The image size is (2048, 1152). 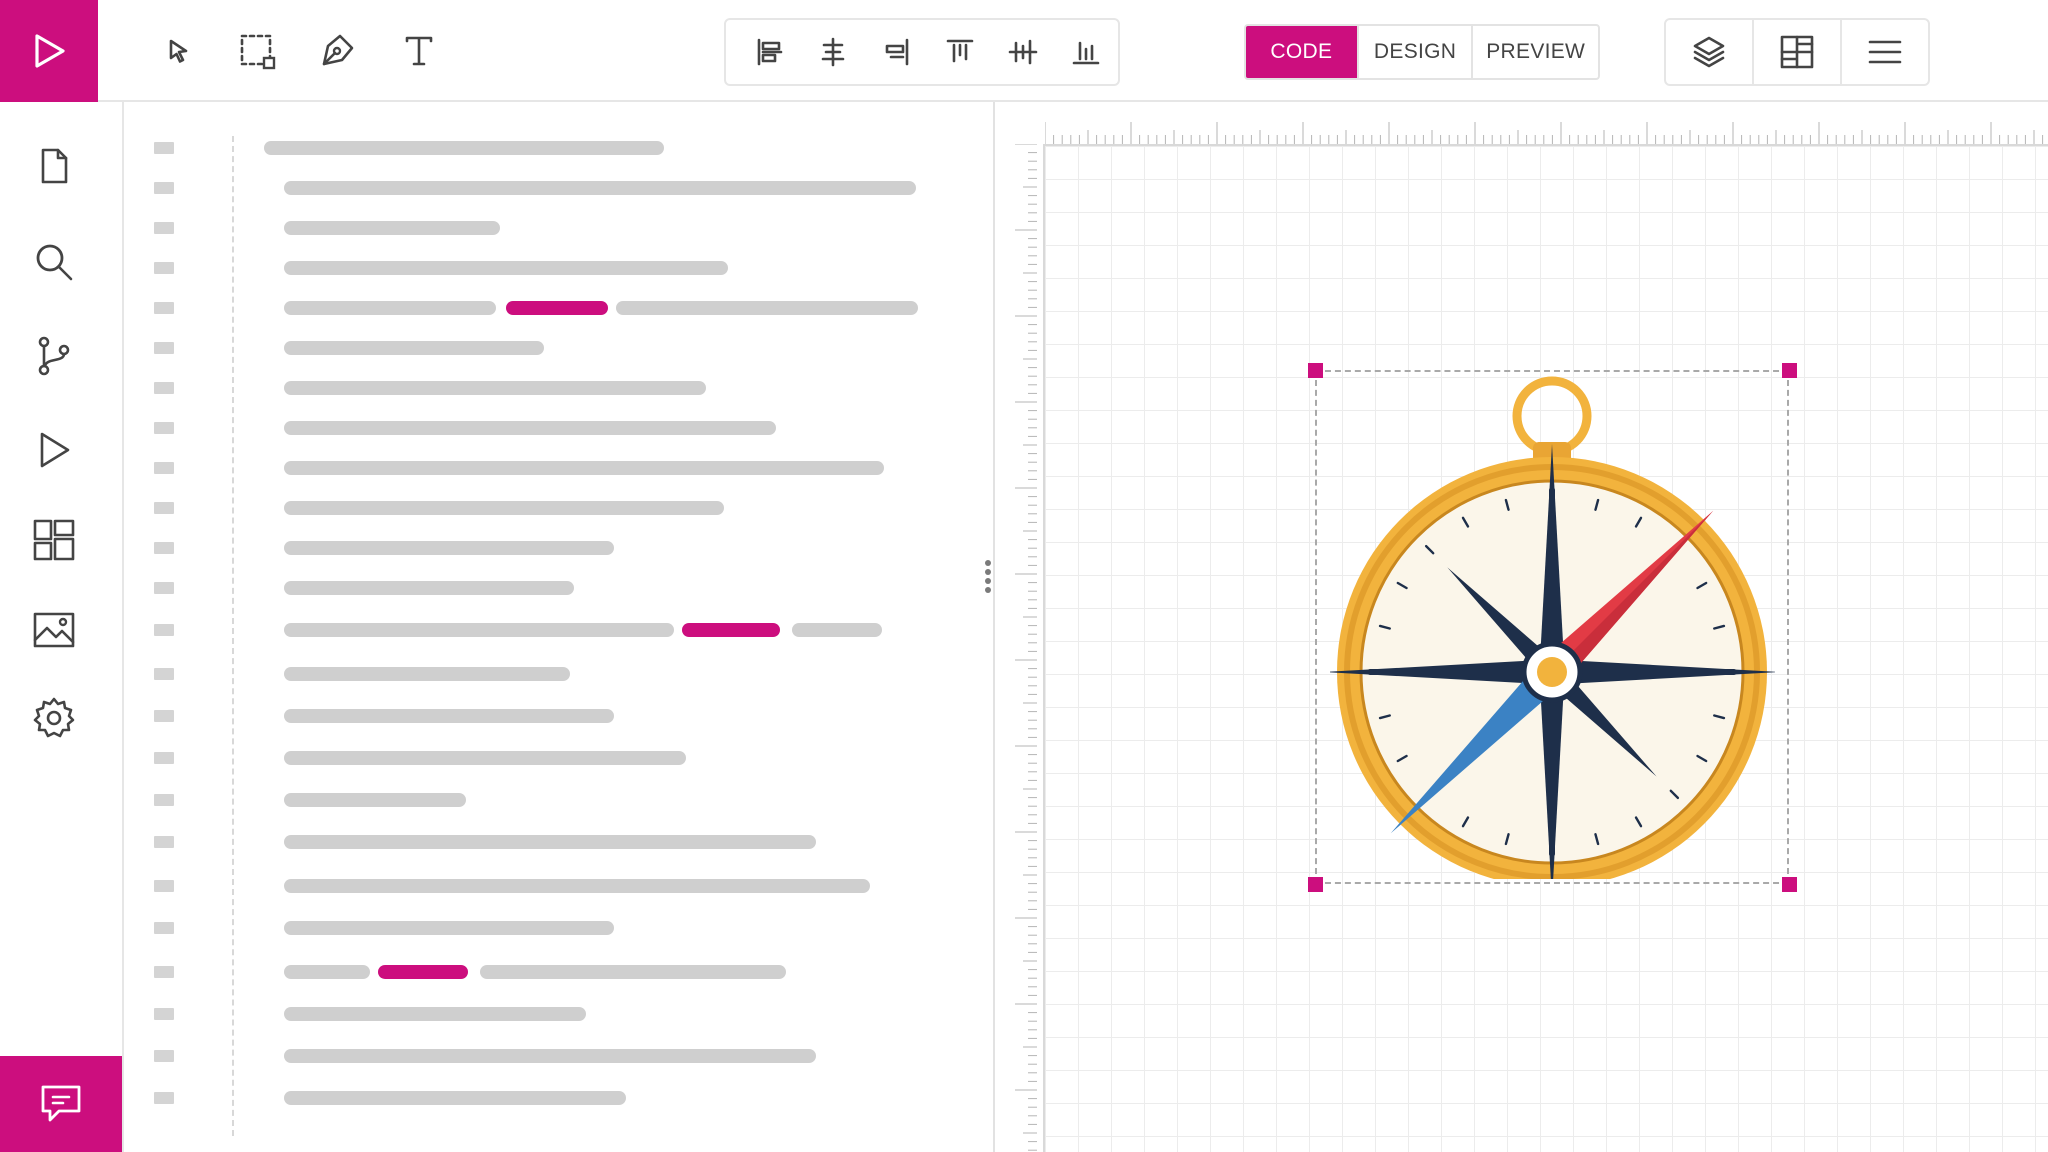 I want to click on align-right-icon, so click(x=896, y=52).